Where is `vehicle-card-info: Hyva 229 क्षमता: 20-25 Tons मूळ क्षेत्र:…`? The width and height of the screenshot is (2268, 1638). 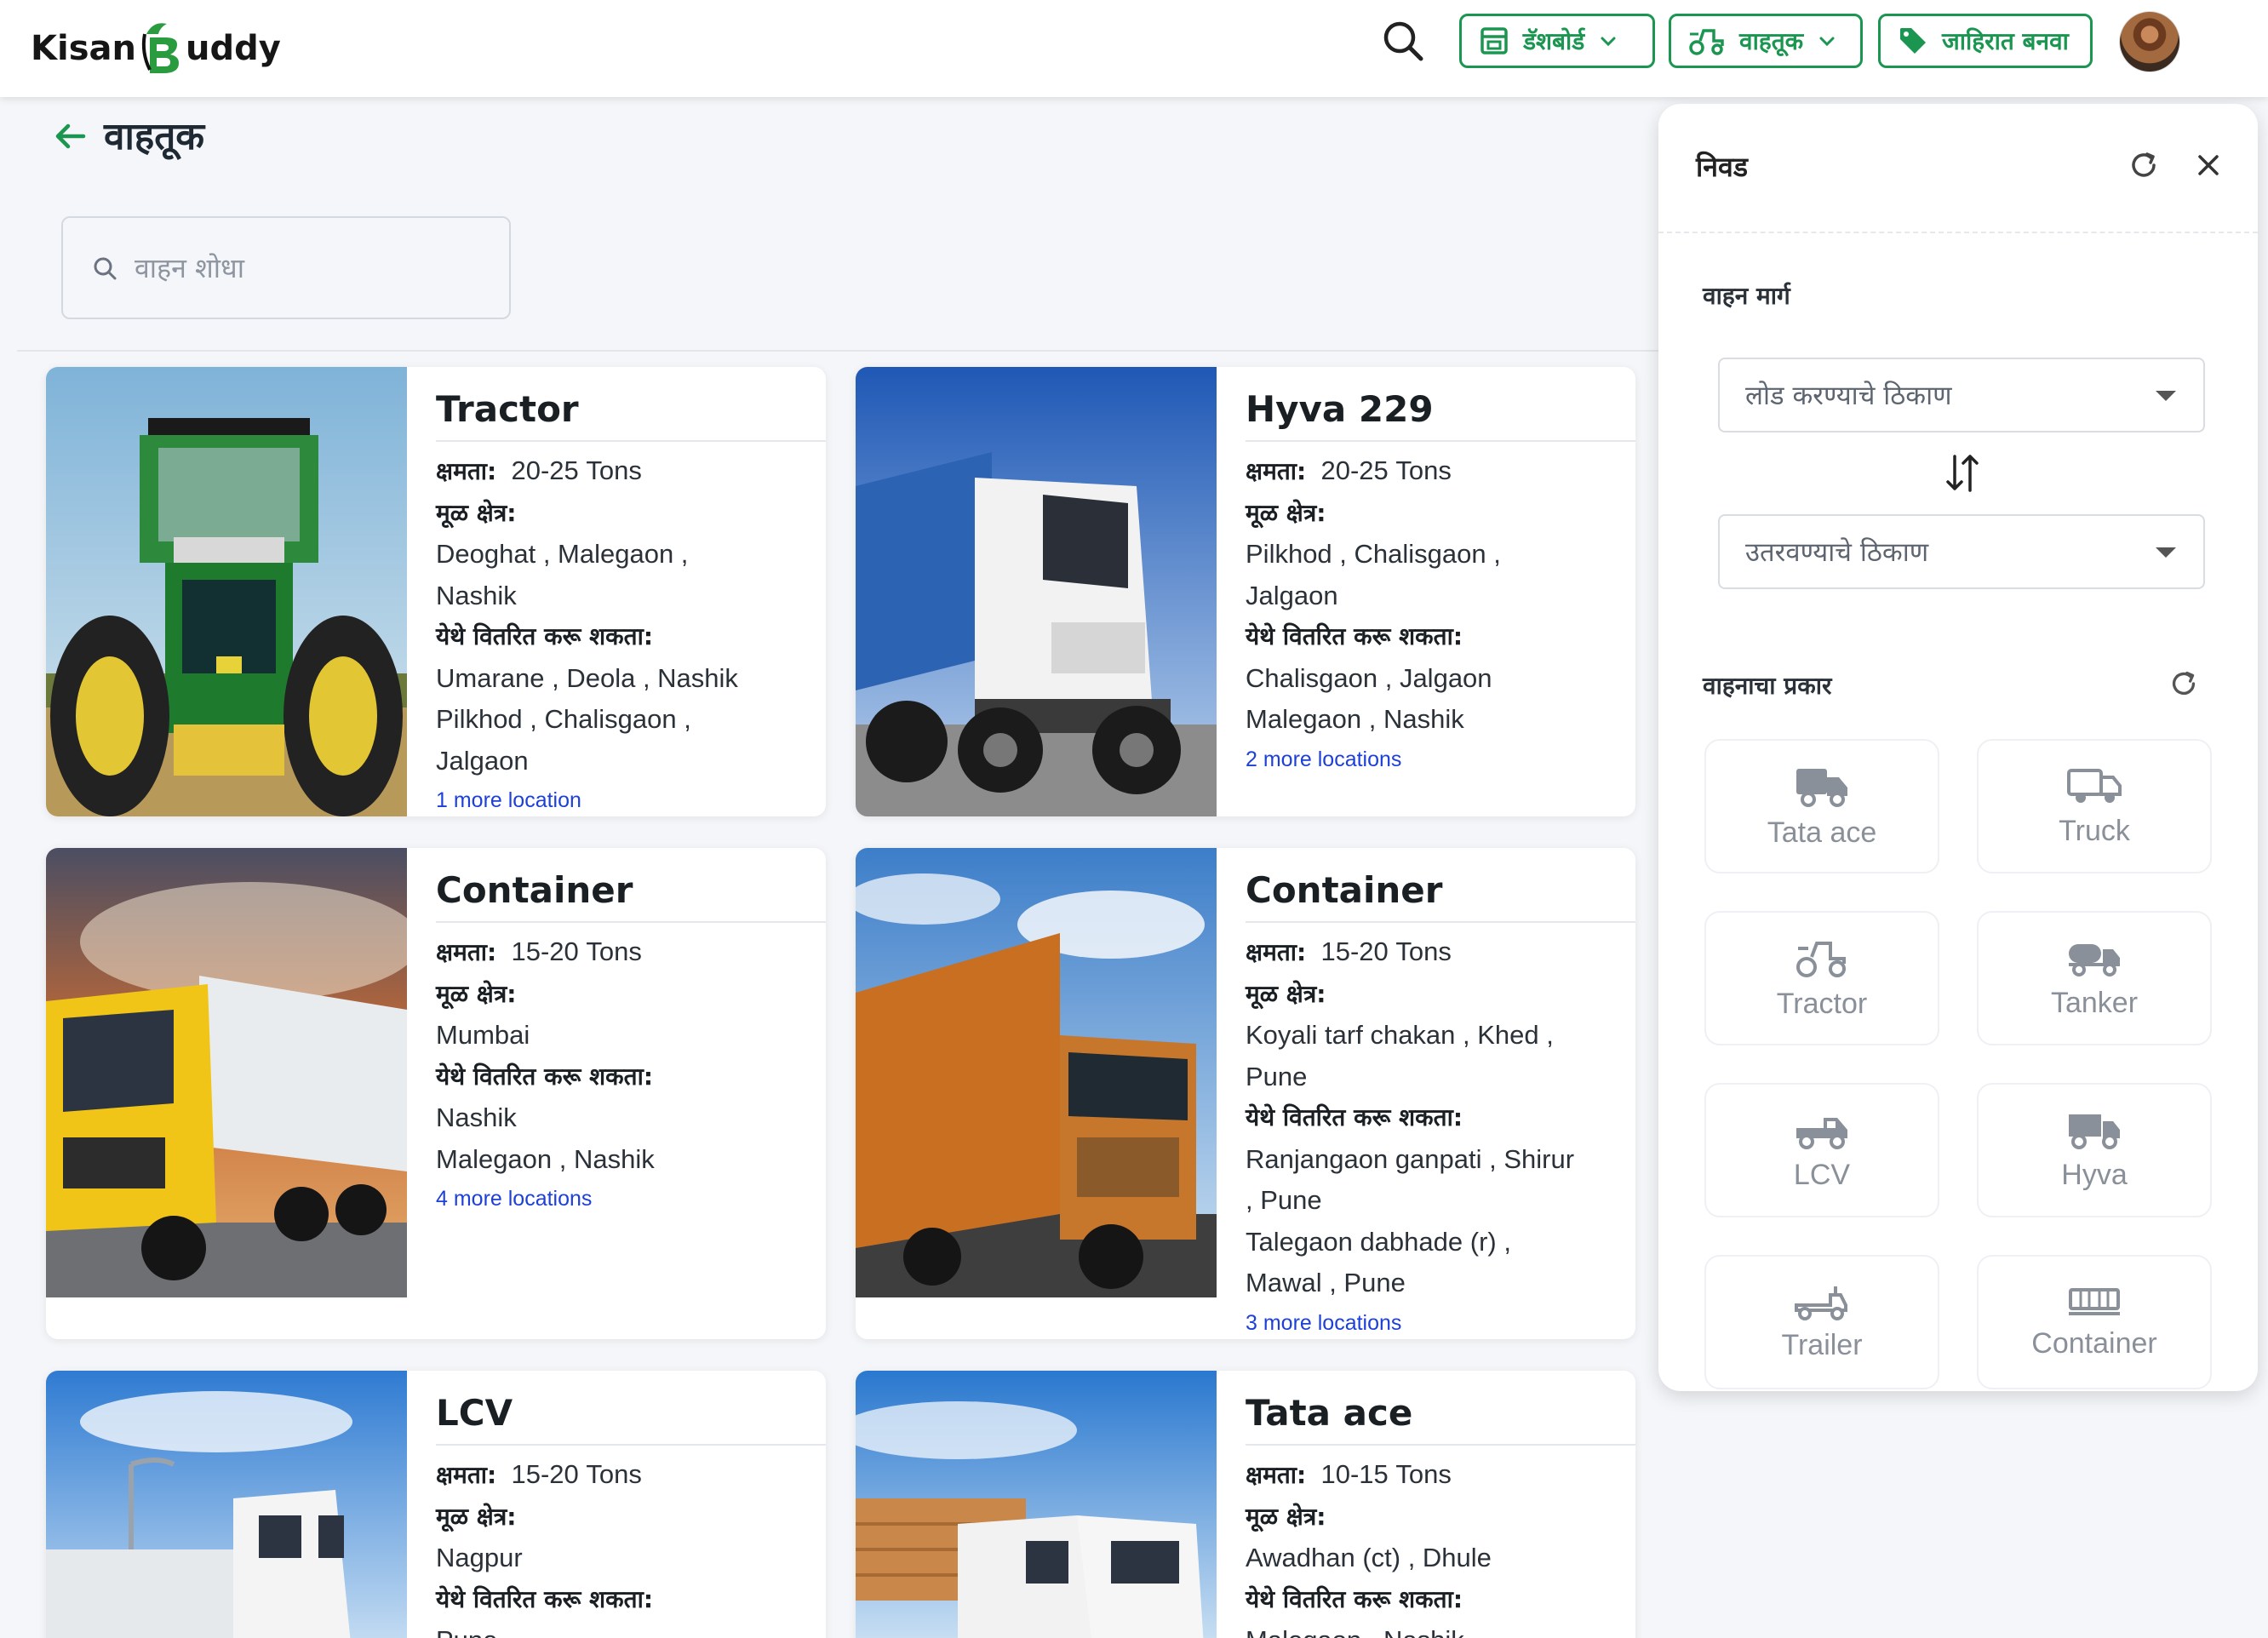 vehicle-card-info: Hyva 229 क्षमता: 20-25 Tons मूळ क्षेत्र:… is located at coordinates (1426, 572).